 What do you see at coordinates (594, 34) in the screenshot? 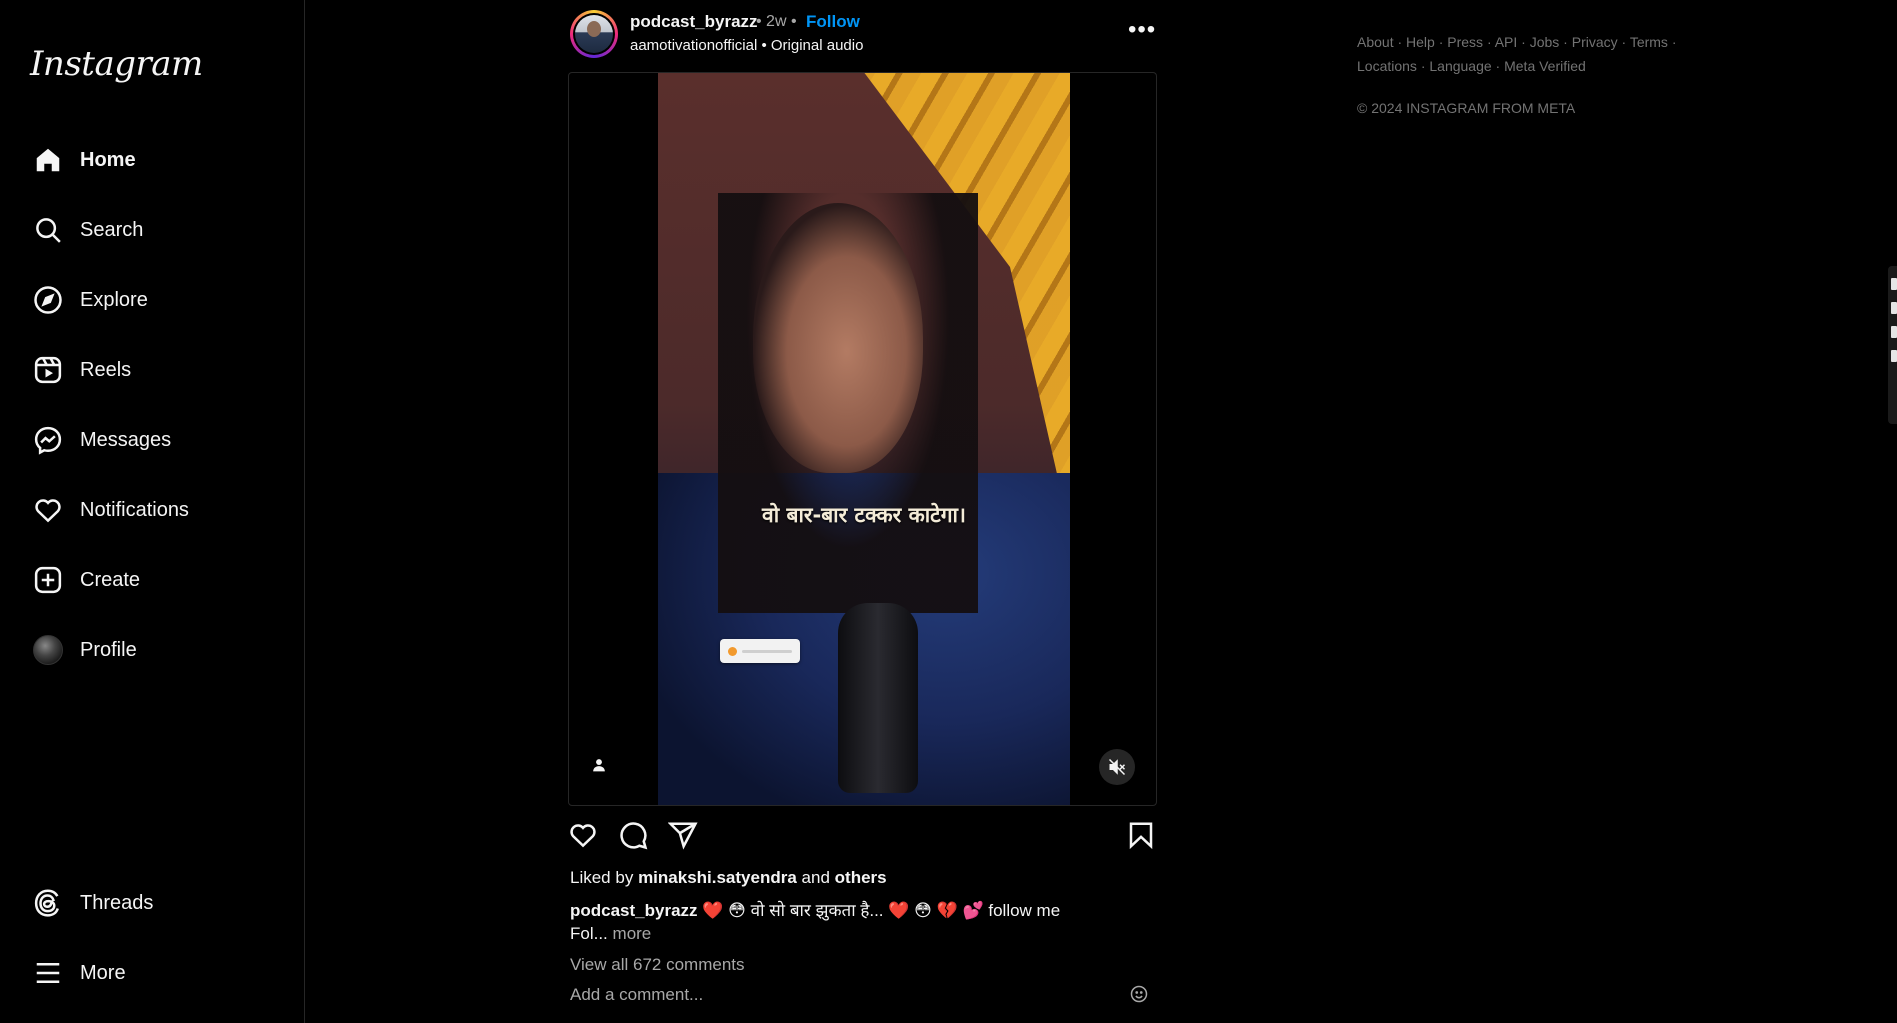
I see `post-author-avatar` at bounding box center [594, 34].